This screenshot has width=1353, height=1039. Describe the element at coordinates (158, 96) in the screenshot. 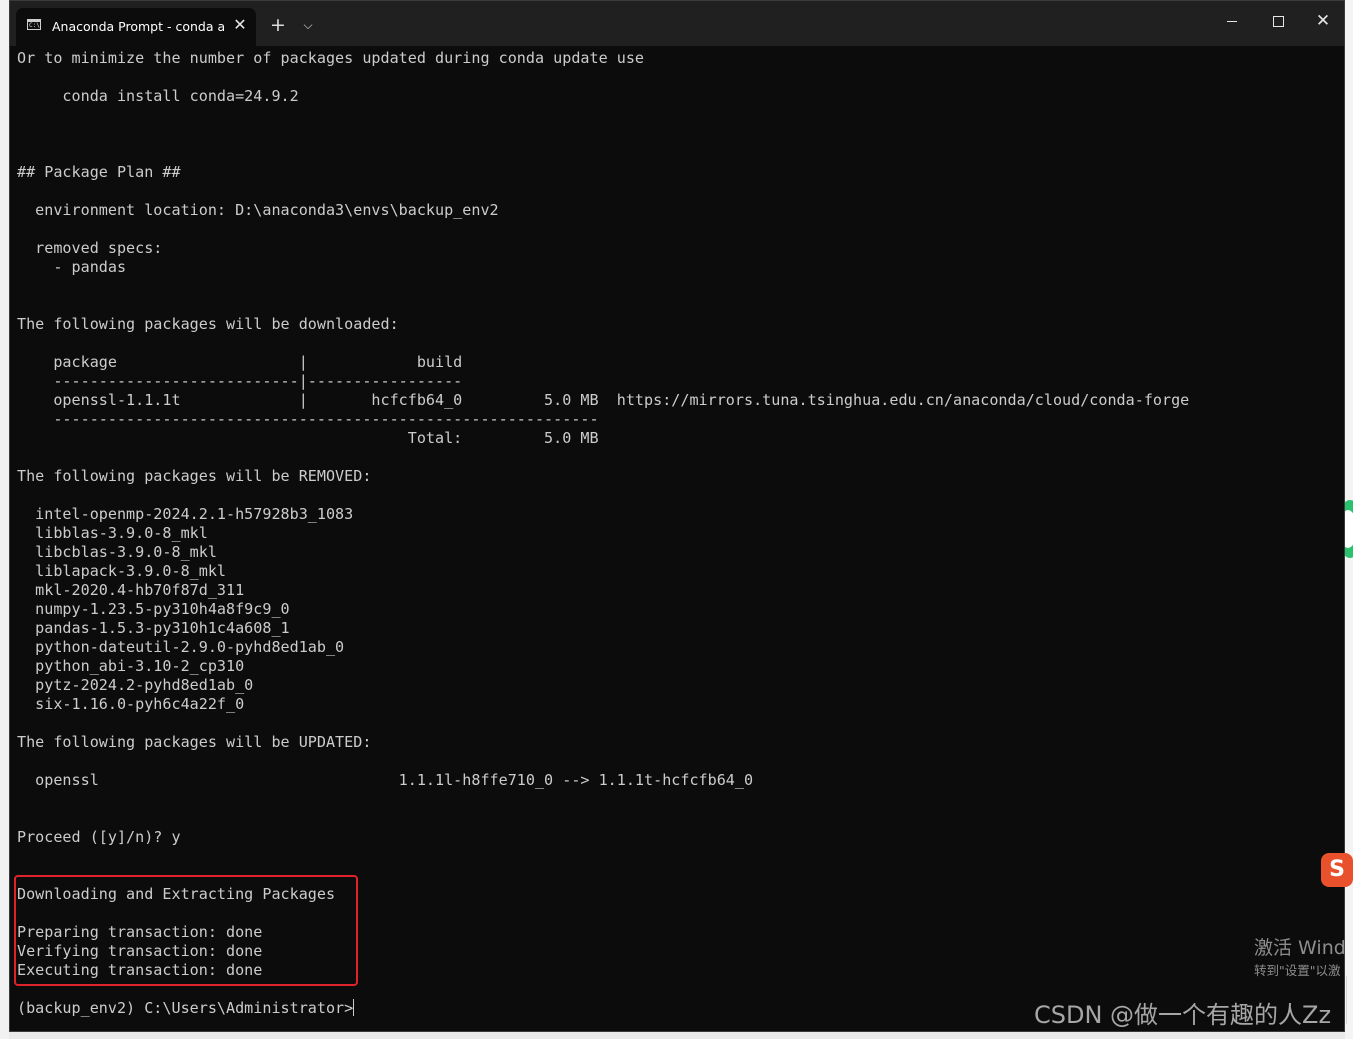

I see `console-line: conda install conda=24.9.2` at that location.